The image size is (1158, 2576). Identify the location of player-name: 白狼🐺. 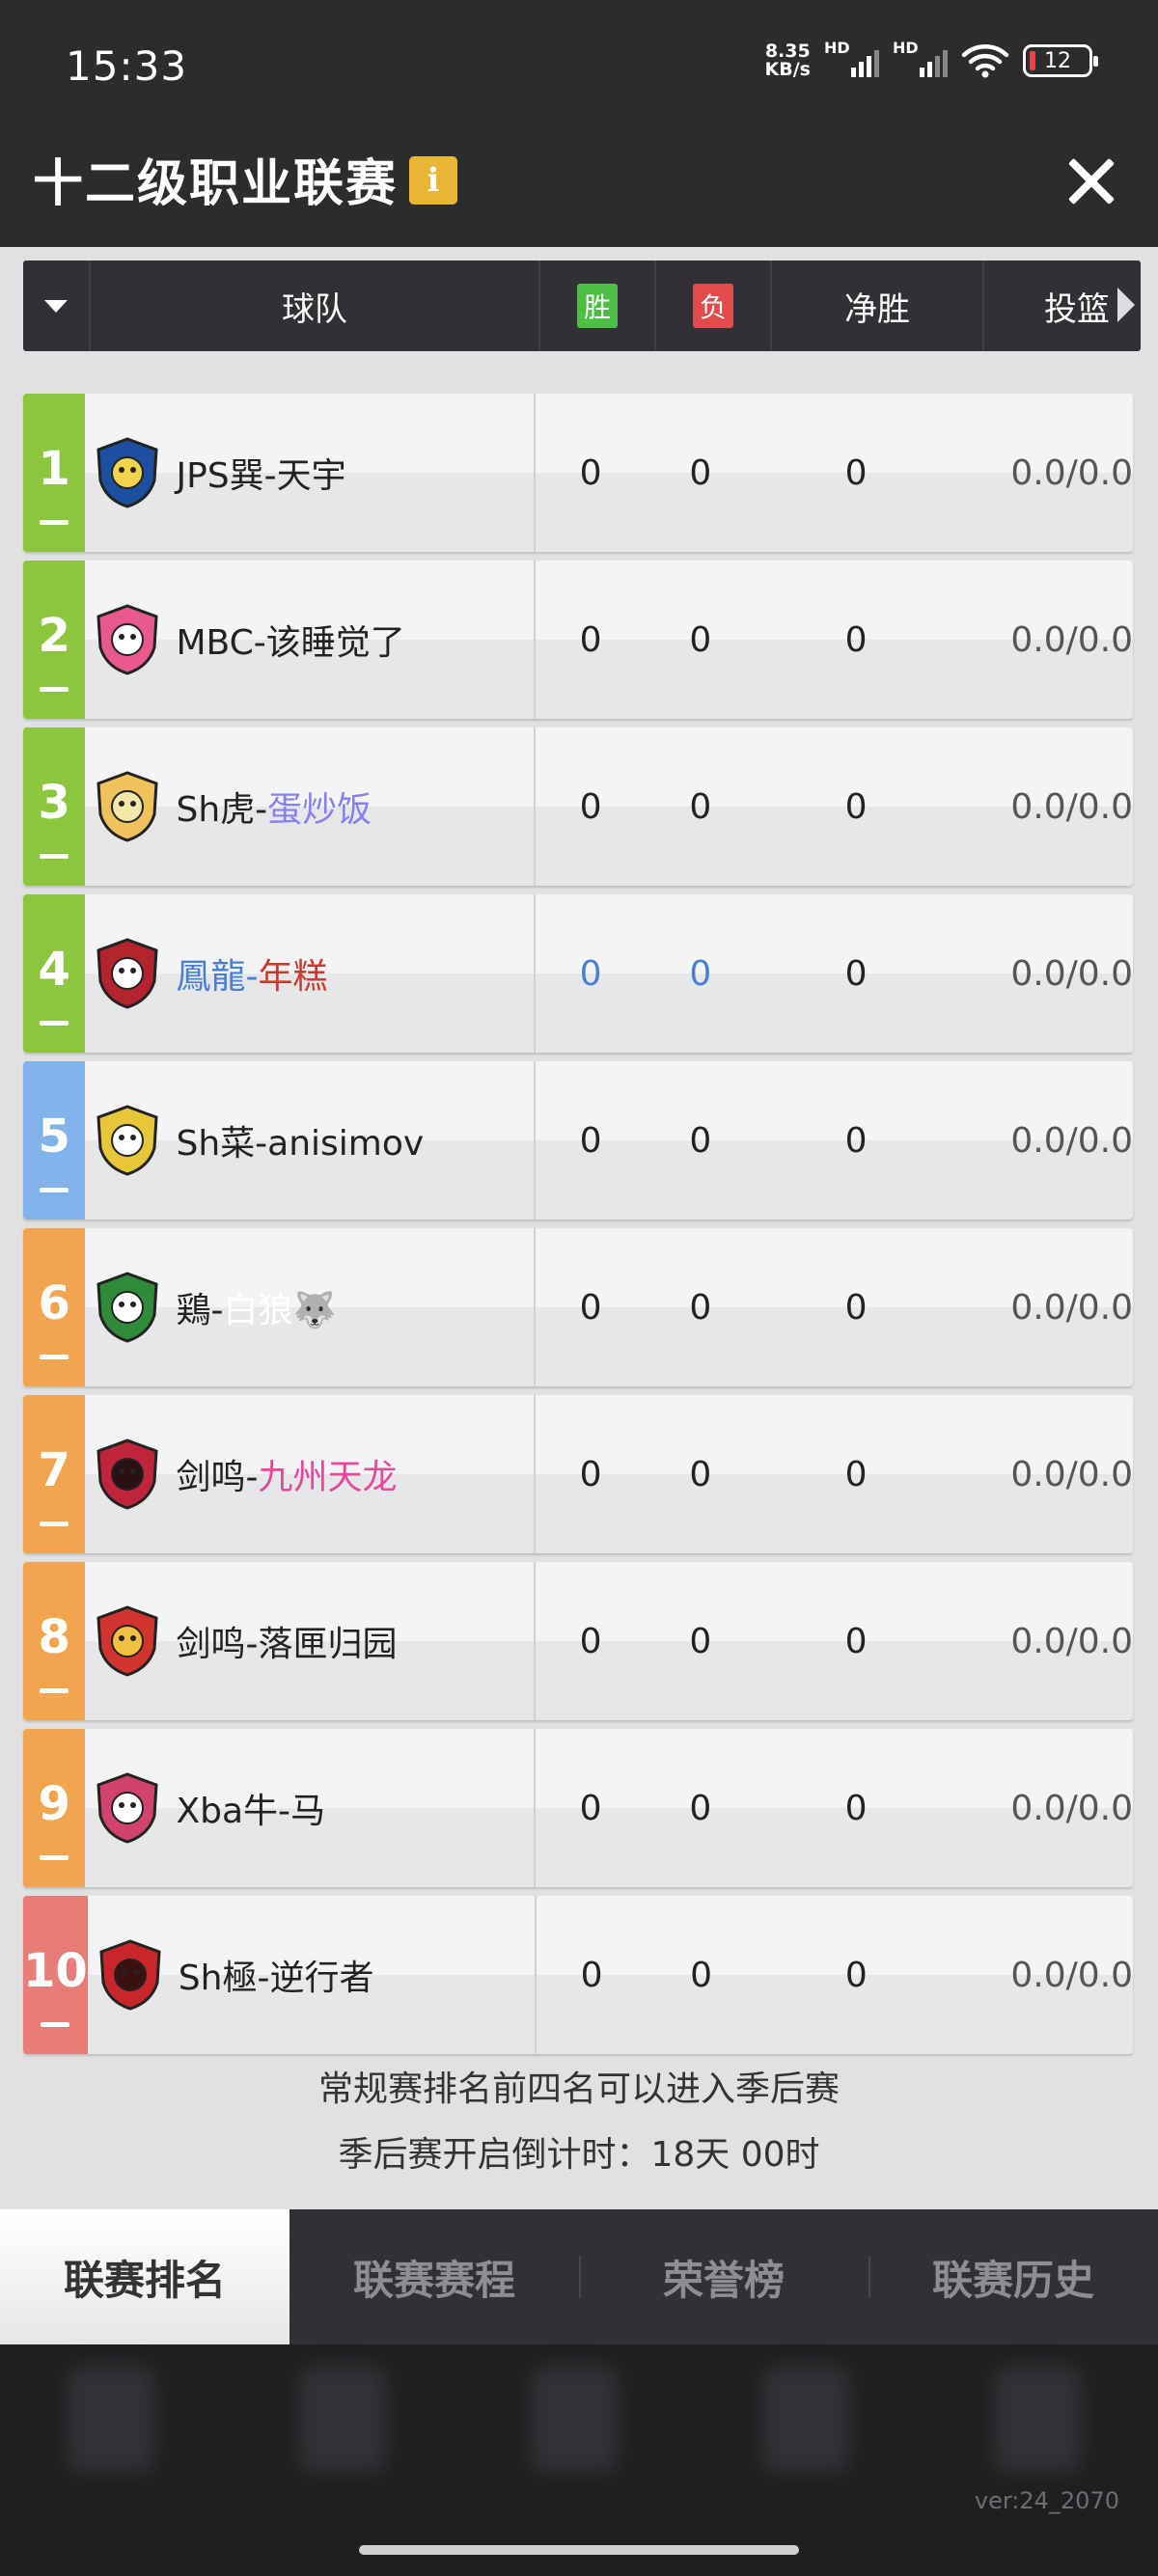
(280, 1311).